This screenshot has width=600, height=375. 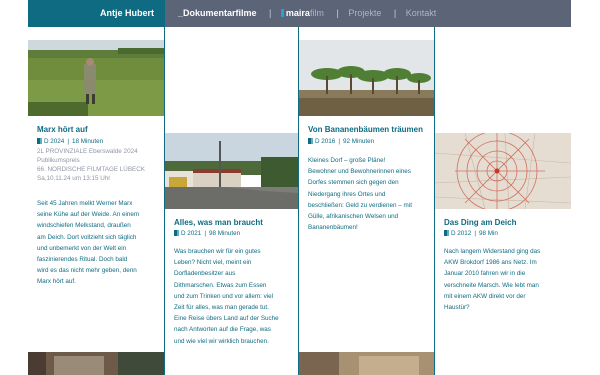 What do you see at coordinates (353, 217) in the screenshot?
I see `description-line: Gülle, afrikanischen Welsen und` at bounding box center [353, 217].